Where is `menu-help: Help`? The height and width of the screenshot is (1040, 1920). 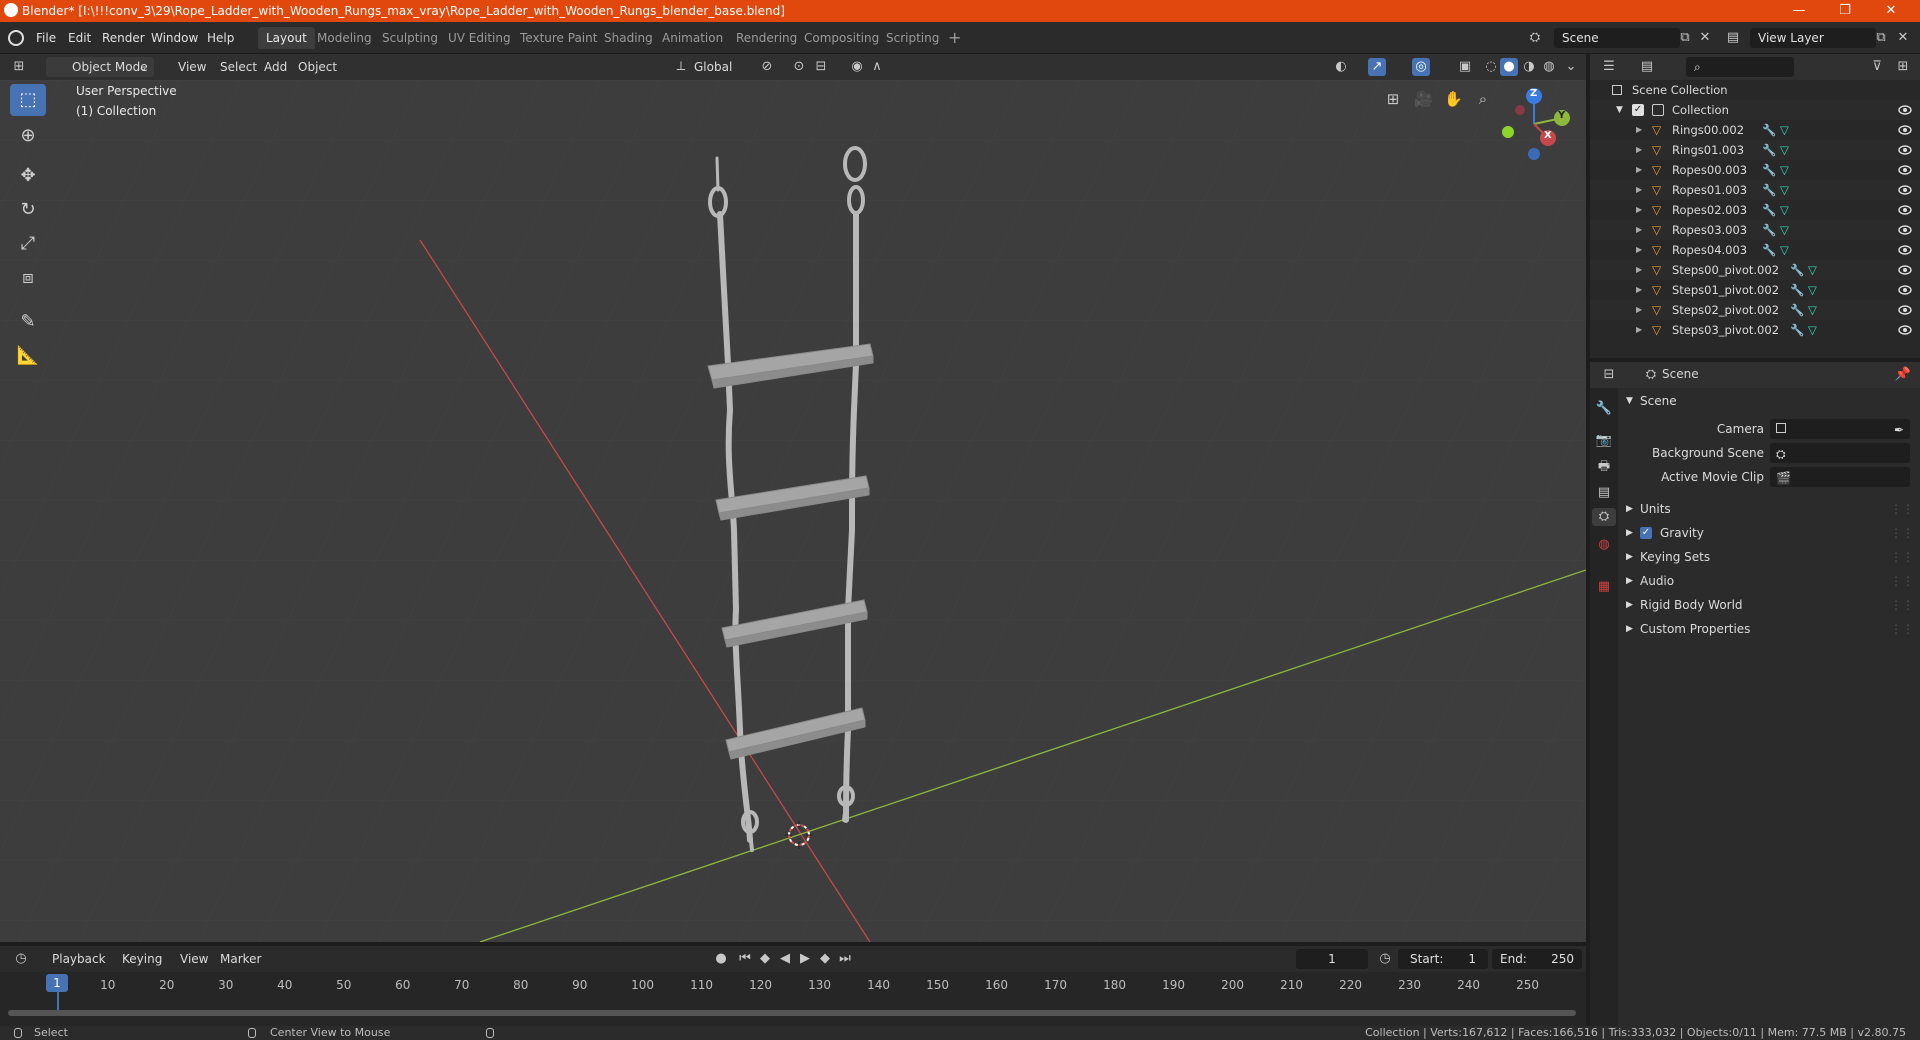
menu-help: Help is located at coordinates (220, 38).